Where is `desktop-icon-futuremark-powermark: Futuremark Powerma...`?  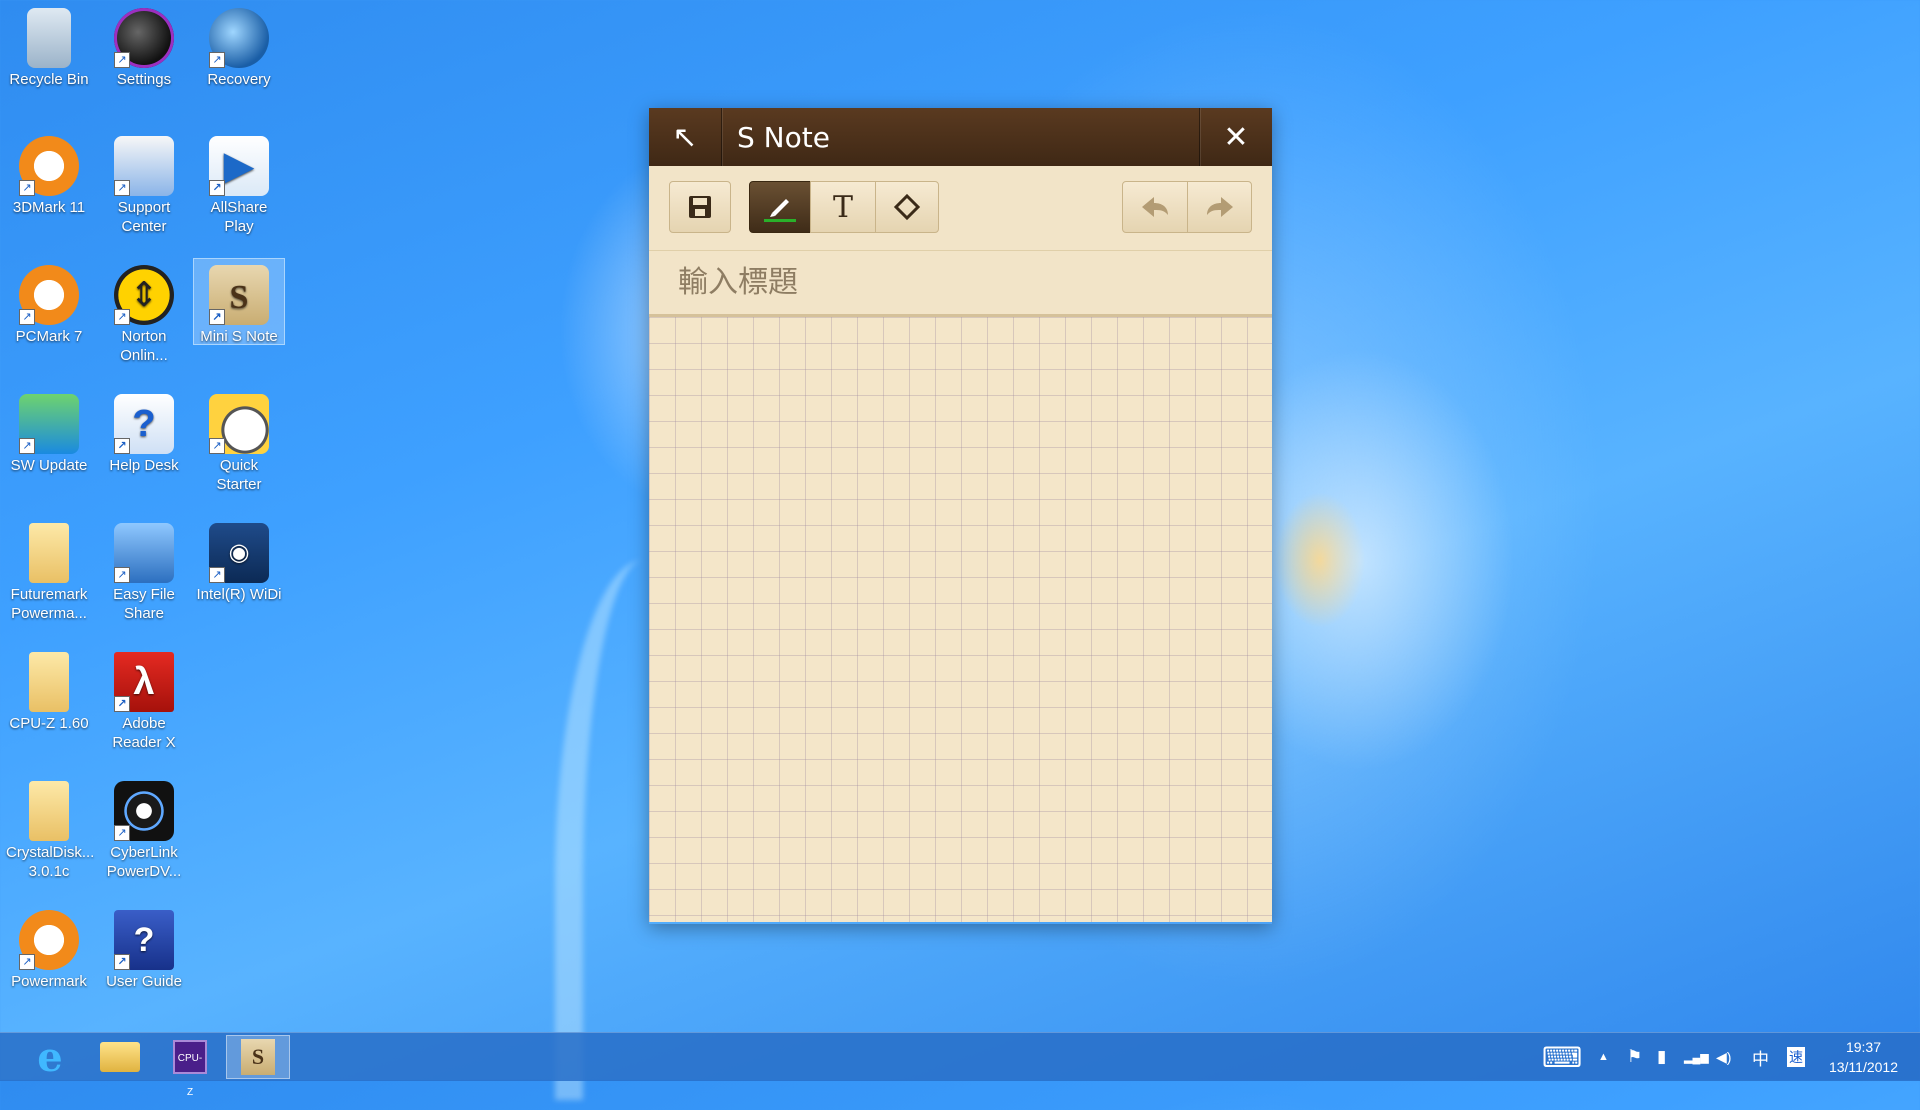
desktop-icon-futuremark-powermark: Futuremark Powerma... is located at coordinates (49, 572).